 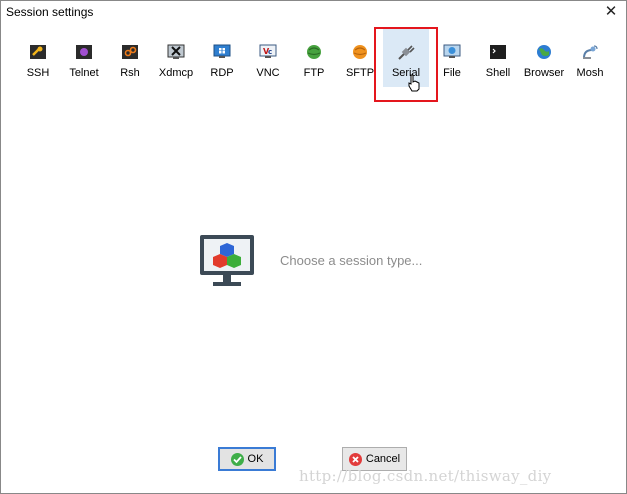 What do you see at coordinates (314, 52) in the screenshot?
I see `ftp-icon` at bounding box center [314, 52].